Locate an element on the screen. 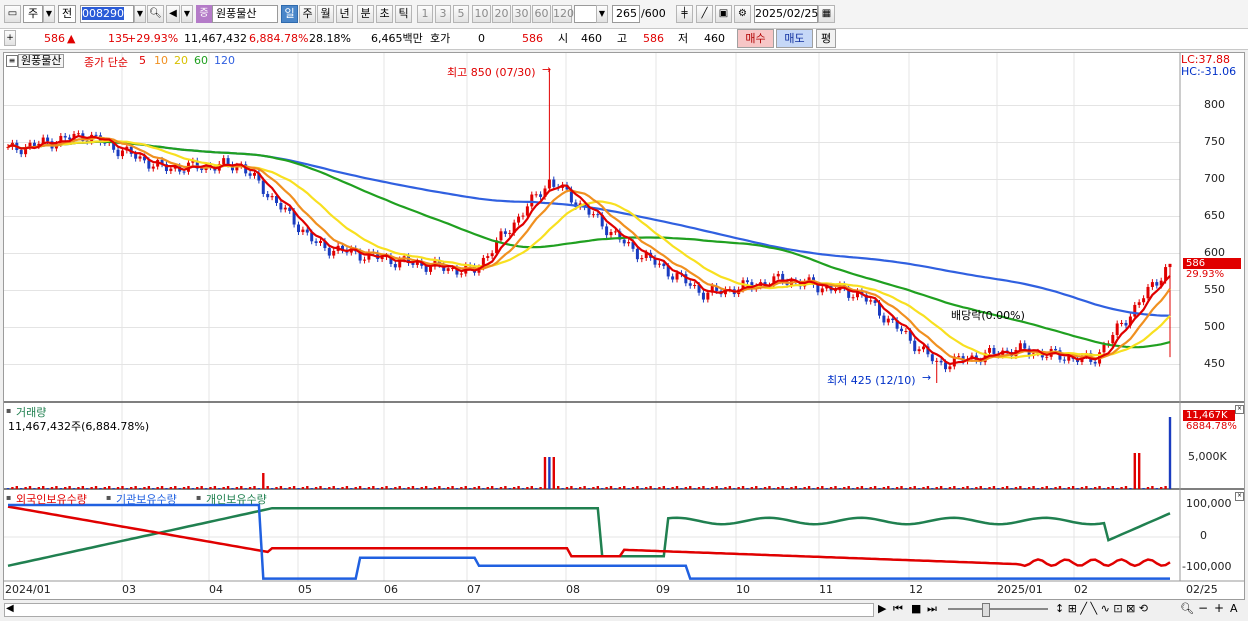  open-label: 시 is located at coordinates (563, 38).